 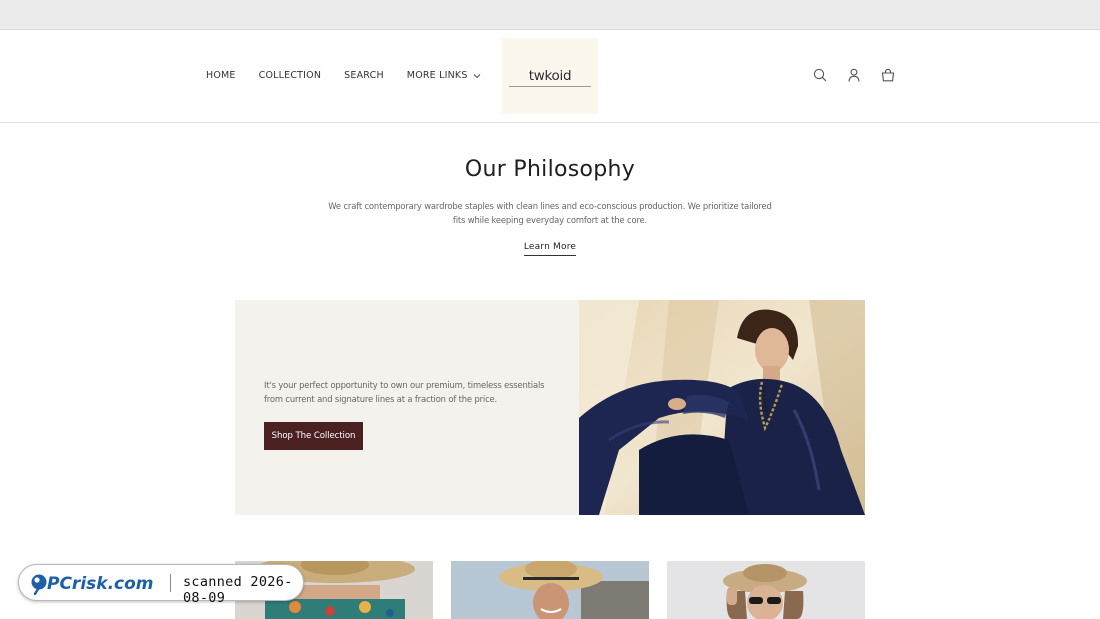 I want to click on cart-icon, so click(x=888, y=75).